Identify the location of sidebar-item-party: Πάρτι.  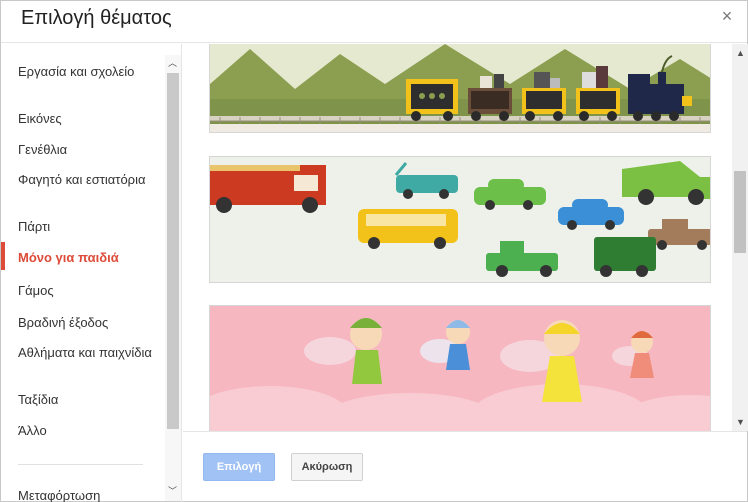
(88, 226).